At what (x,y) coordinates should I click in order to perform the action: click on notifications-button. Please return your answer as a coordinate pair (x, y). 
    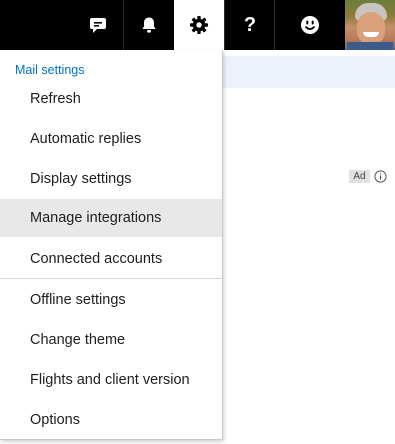
    Looking at the image, I should click on (148, 25).